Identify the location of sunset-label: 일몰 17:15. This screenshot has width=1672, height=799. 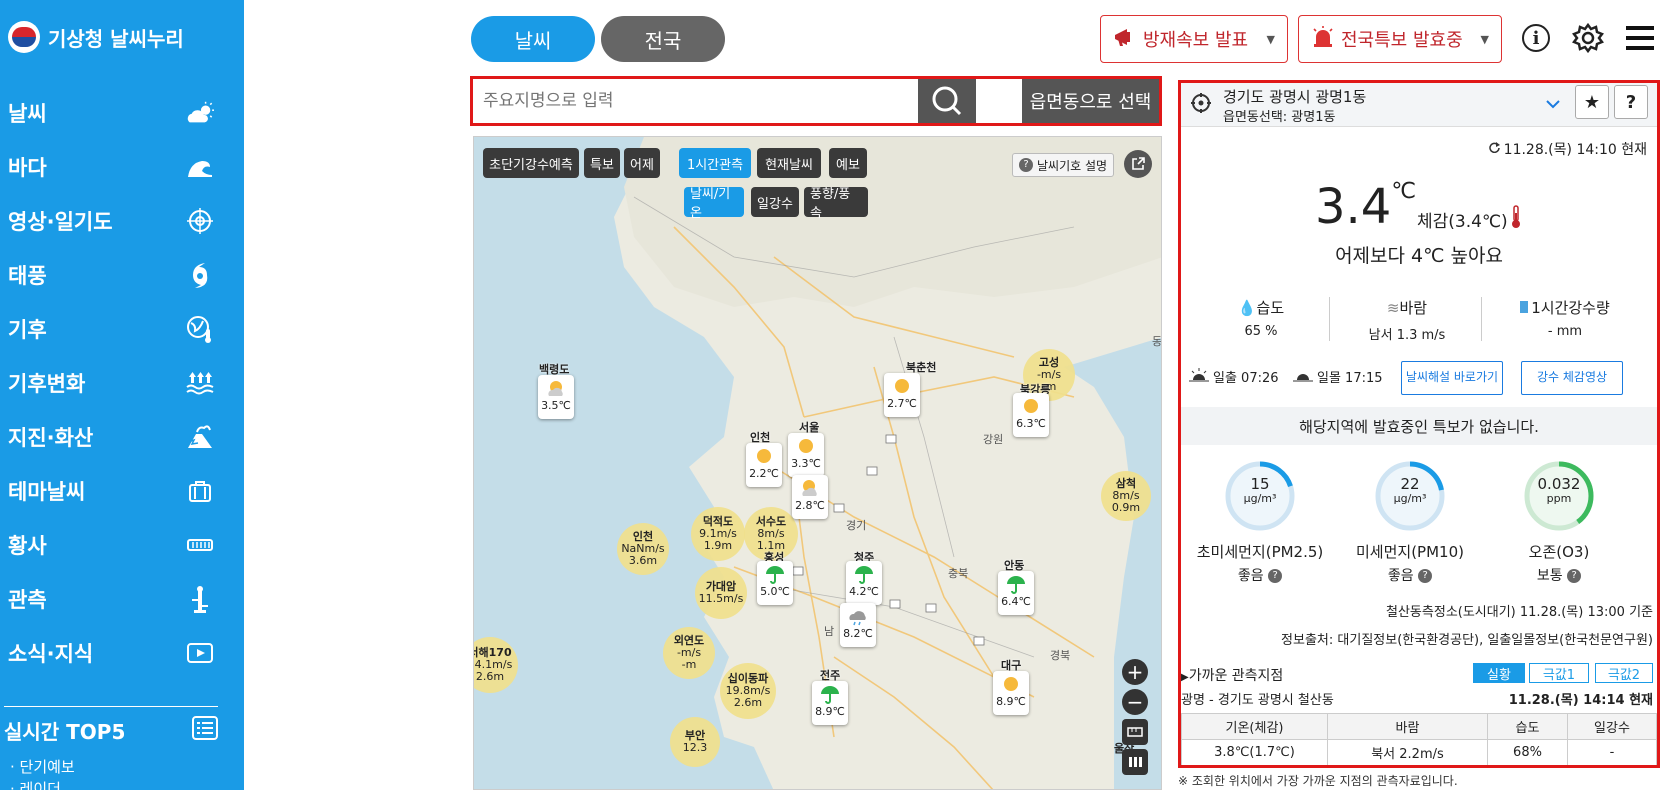
(1350, 378).